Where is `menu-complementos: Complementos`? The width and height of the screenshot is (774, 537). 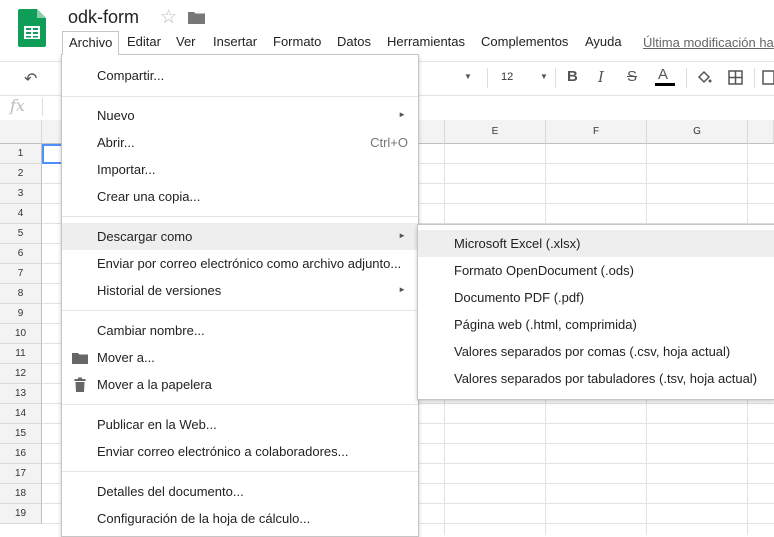
menu-complementos: Complementos is located at coordinates (524, 42).